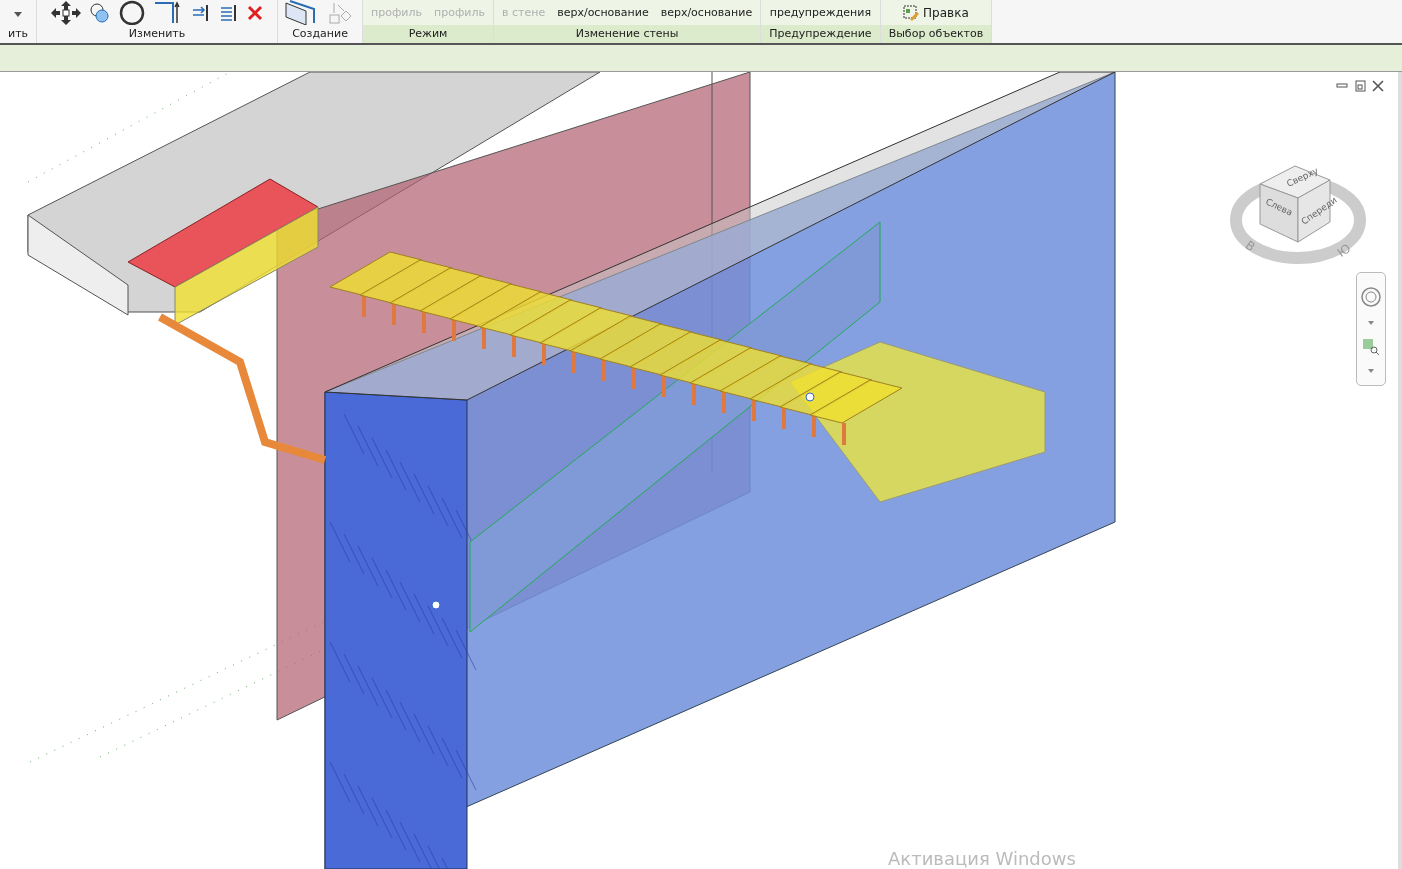 The image size is (1402, 869). Describe the element at coordinates (911, 12) in the screenshot. I see `edit-selection-icon` at that location.